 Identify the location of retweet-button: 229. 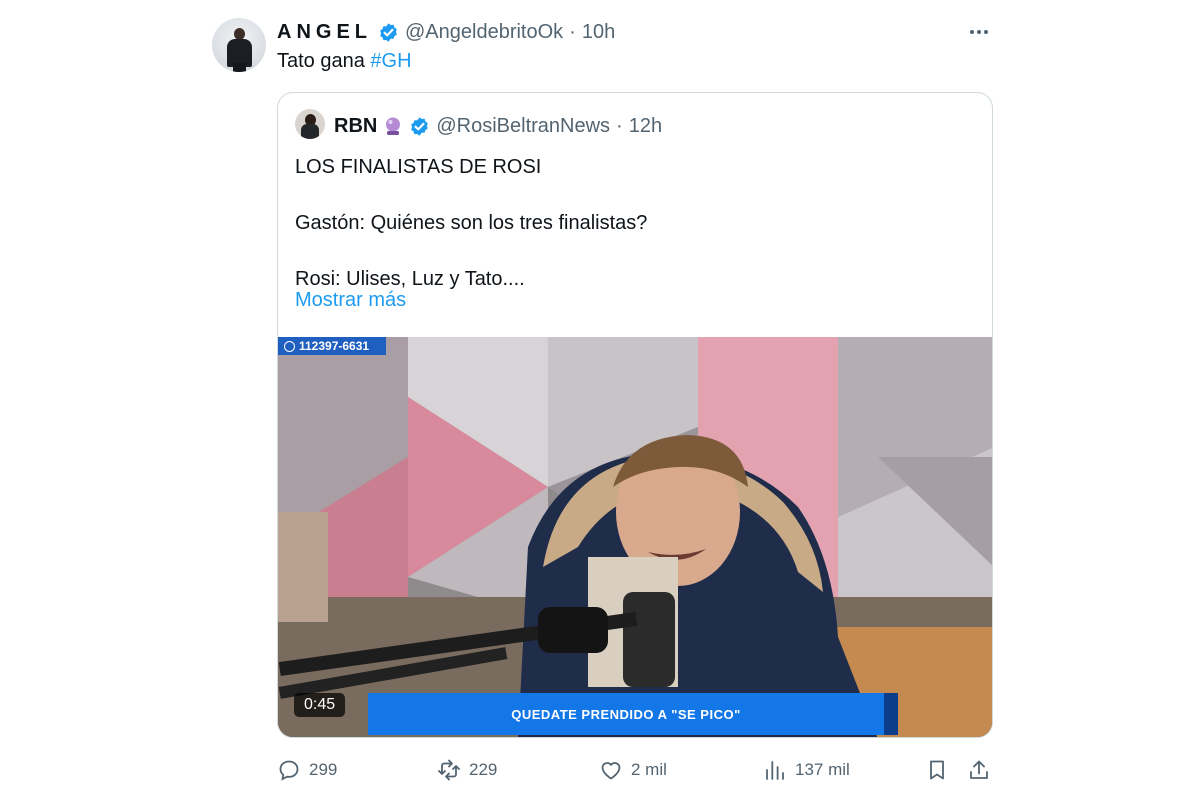
(467, 770).